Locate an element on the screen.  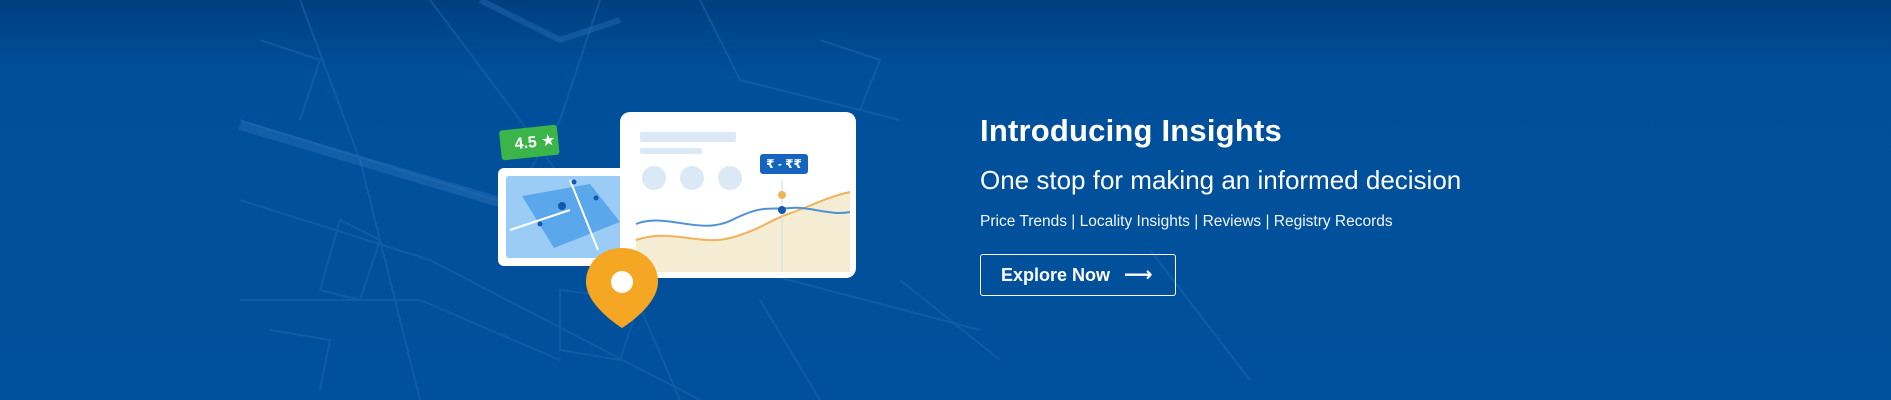
banner-title: Introducing Insights is located at coordinates (1131, 130).